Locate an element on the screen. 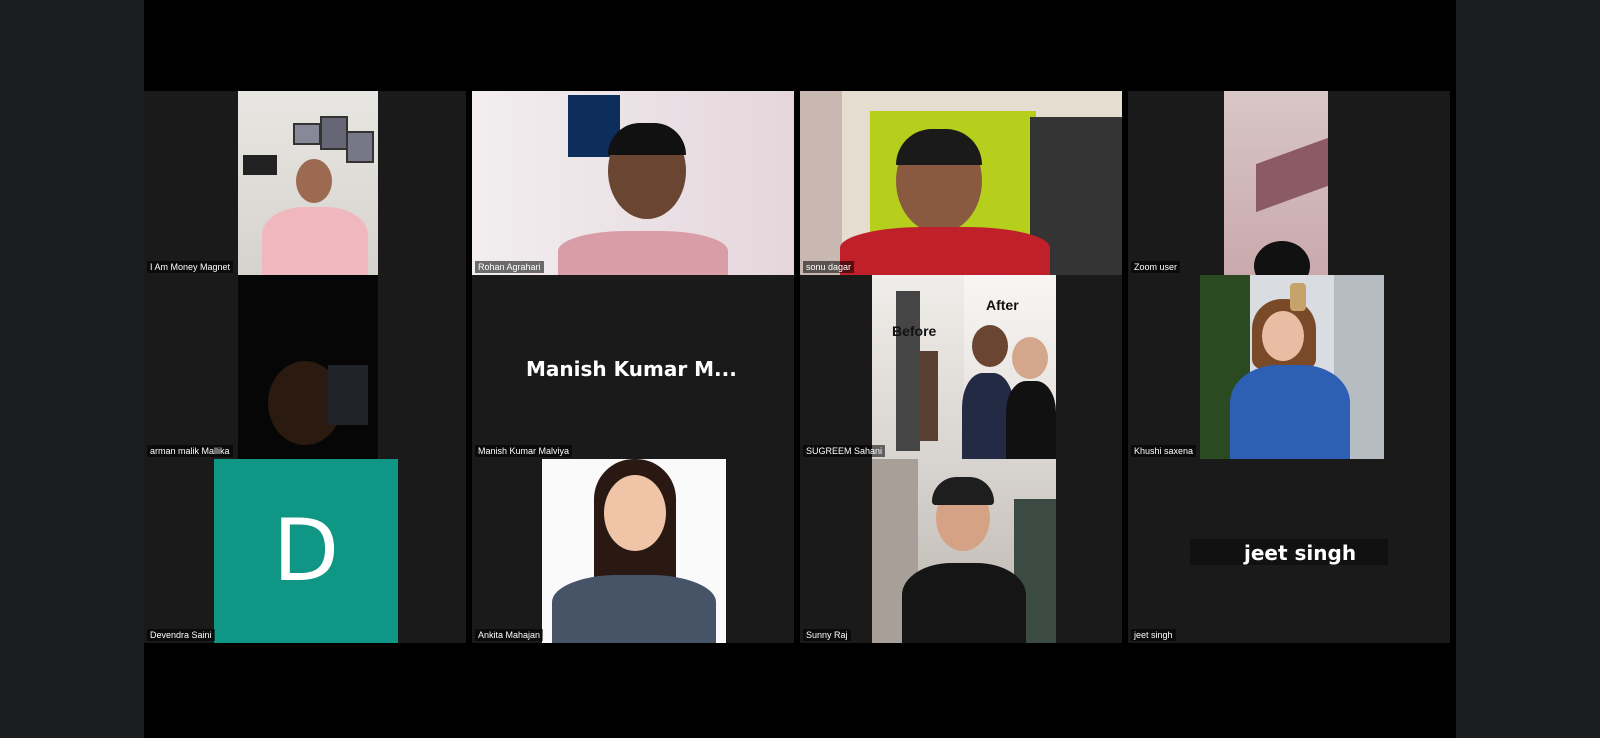  participant-name: Sunny Raj is located at coordinates (827, 635).